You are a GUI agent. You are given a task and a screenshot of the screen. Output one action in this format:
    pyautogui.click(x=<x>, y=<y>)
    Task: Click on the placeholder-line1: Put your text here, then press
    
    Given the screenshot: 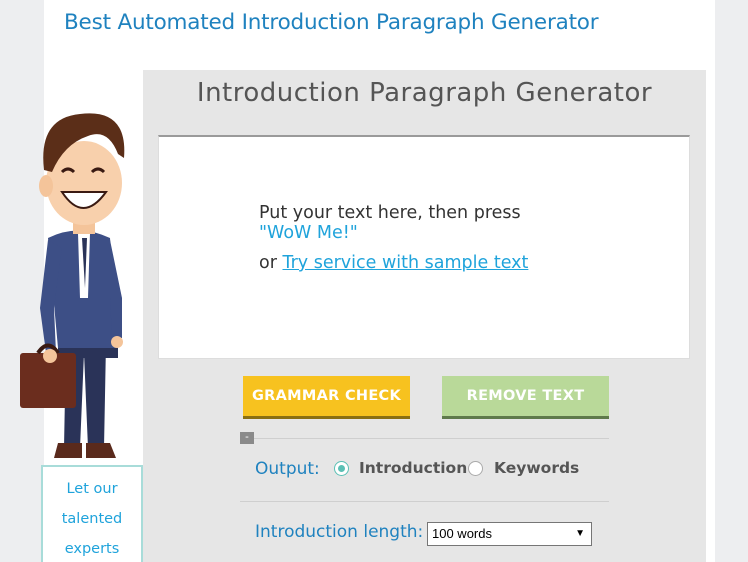 What is the action you would take?
    pyautogui.click(x=390, y=213)
    